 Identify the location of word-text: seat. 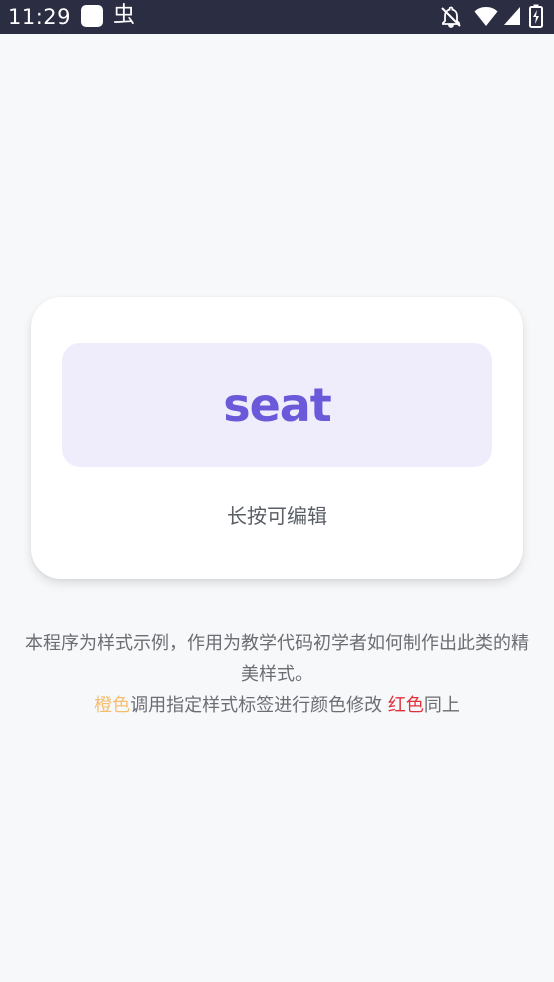
(277, 405).